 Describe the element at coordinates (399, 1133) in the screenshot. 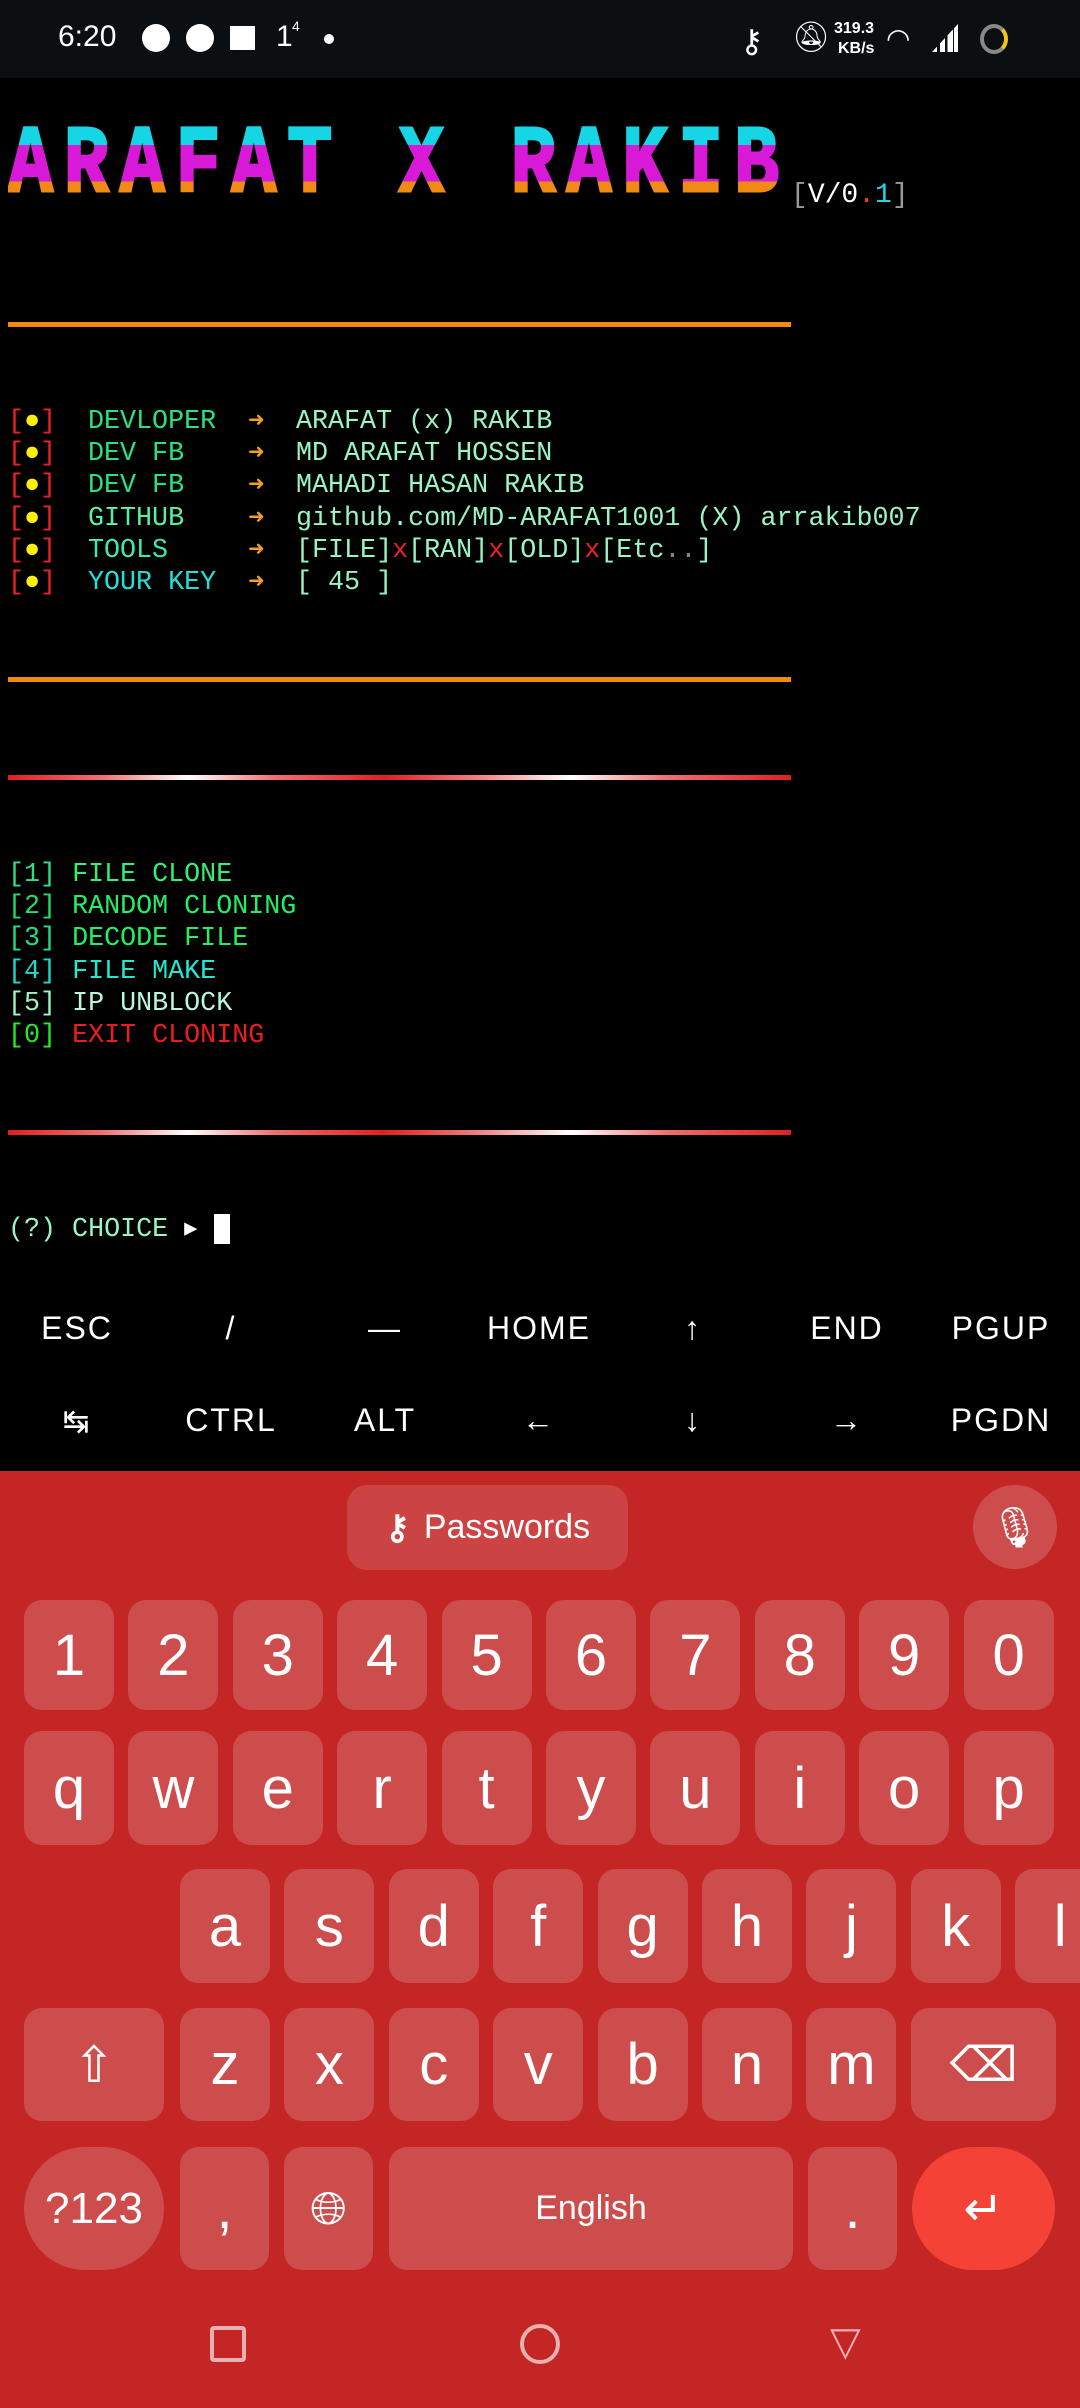

I see `divider-red` at that location.